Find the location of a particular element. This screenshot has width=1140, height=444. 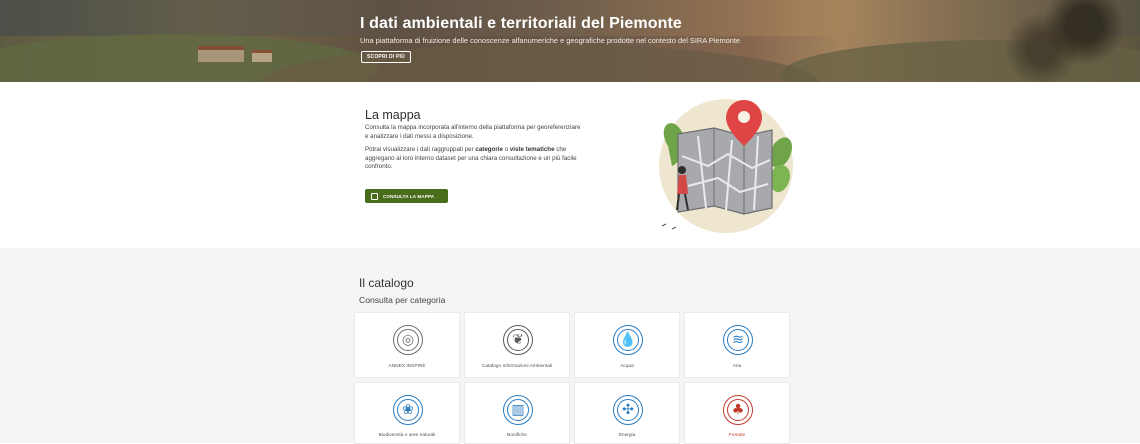

category-card: ≋ Aria is located at coordinates (737, 345).